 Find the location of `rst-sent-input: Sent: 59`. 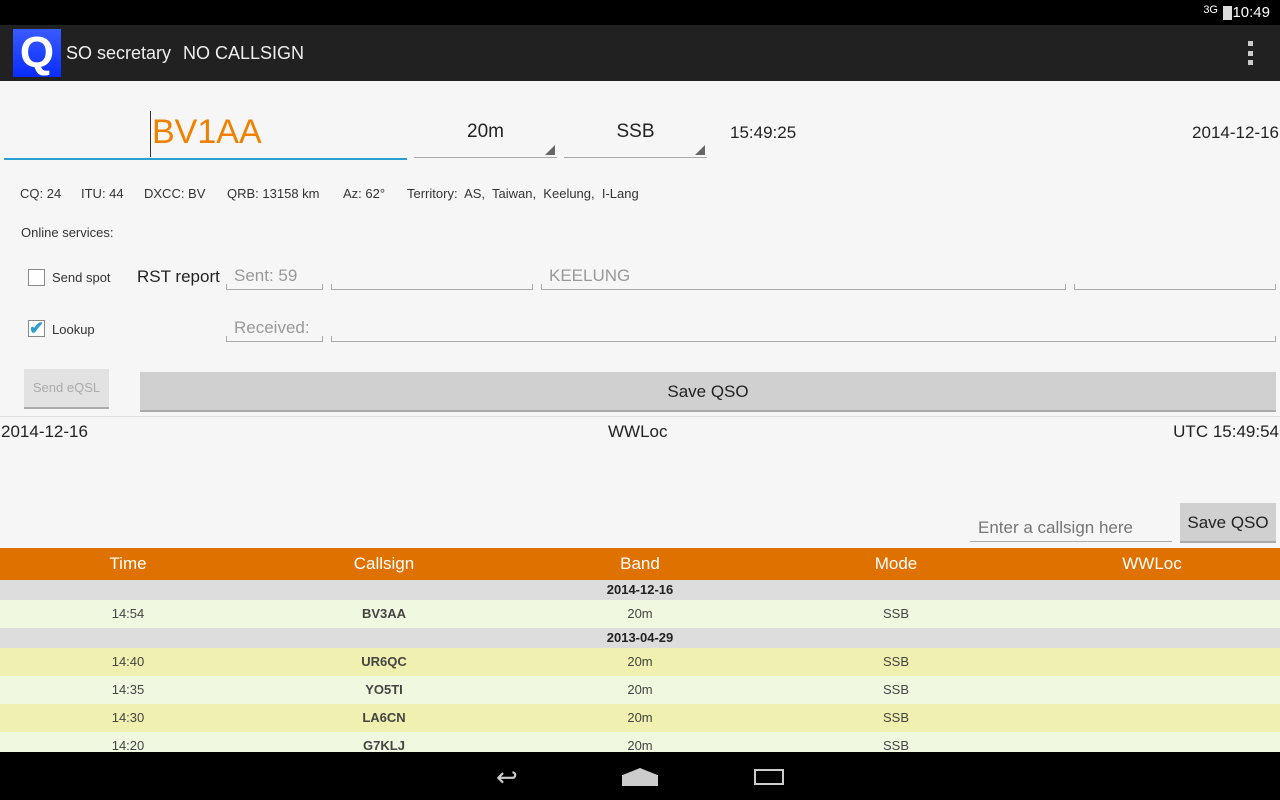

rst-sent-input: Sent: 59 is located at coordinates (274, 278).